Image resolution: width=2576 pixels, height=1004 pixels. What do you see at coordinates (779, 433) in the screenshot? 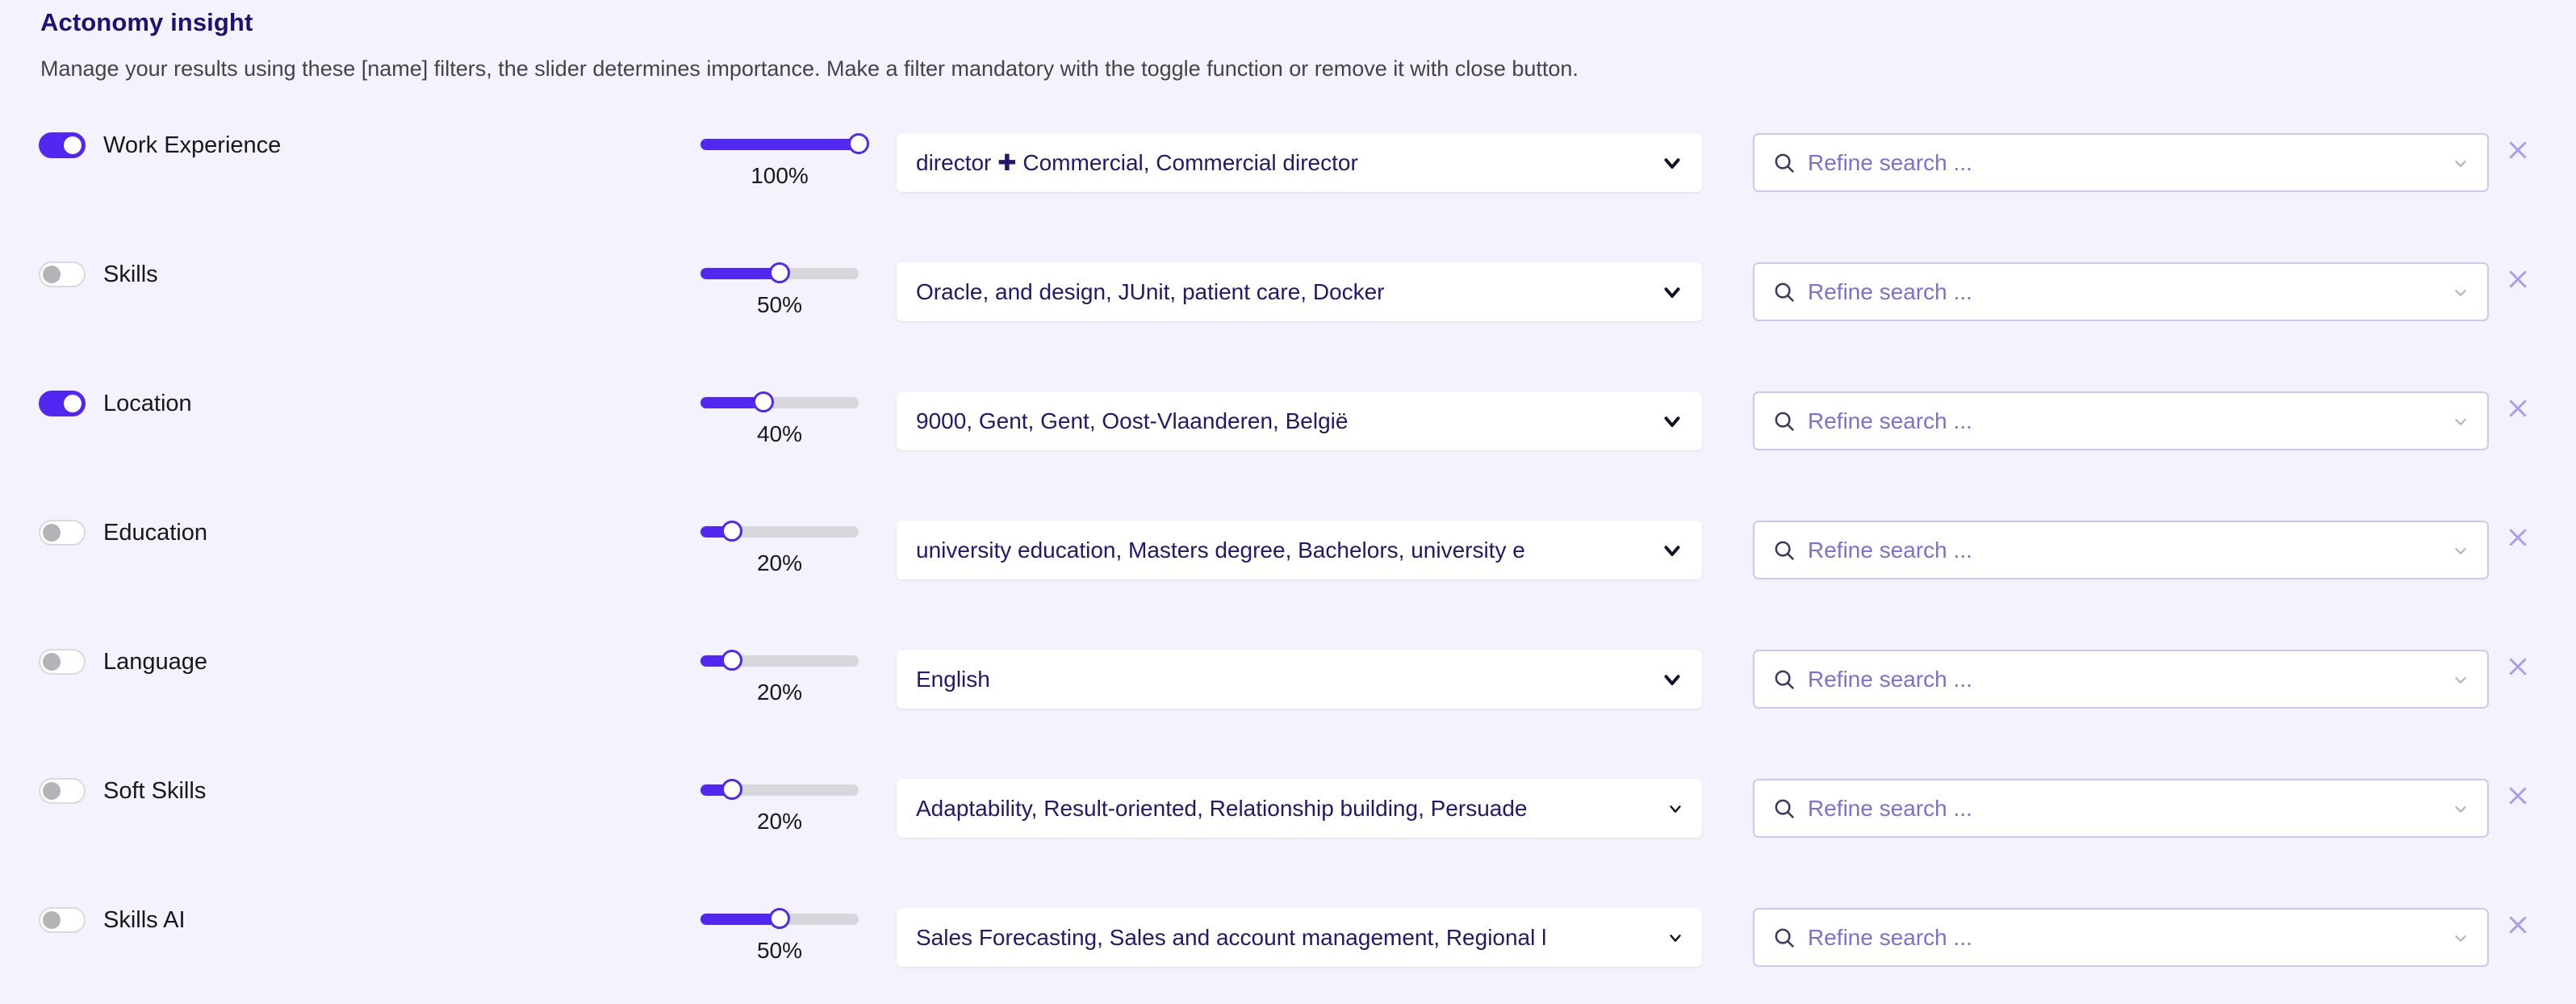
I see `slider-value: 40%` at bounding box center [779, 433].